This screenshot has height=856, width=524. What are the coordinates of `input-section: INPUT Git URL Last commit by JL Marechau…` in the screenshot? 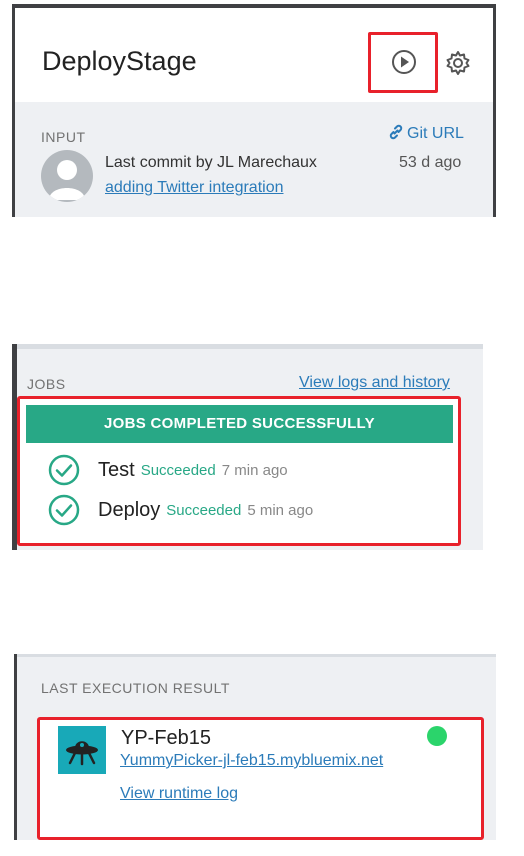 It's located at (254, 159).